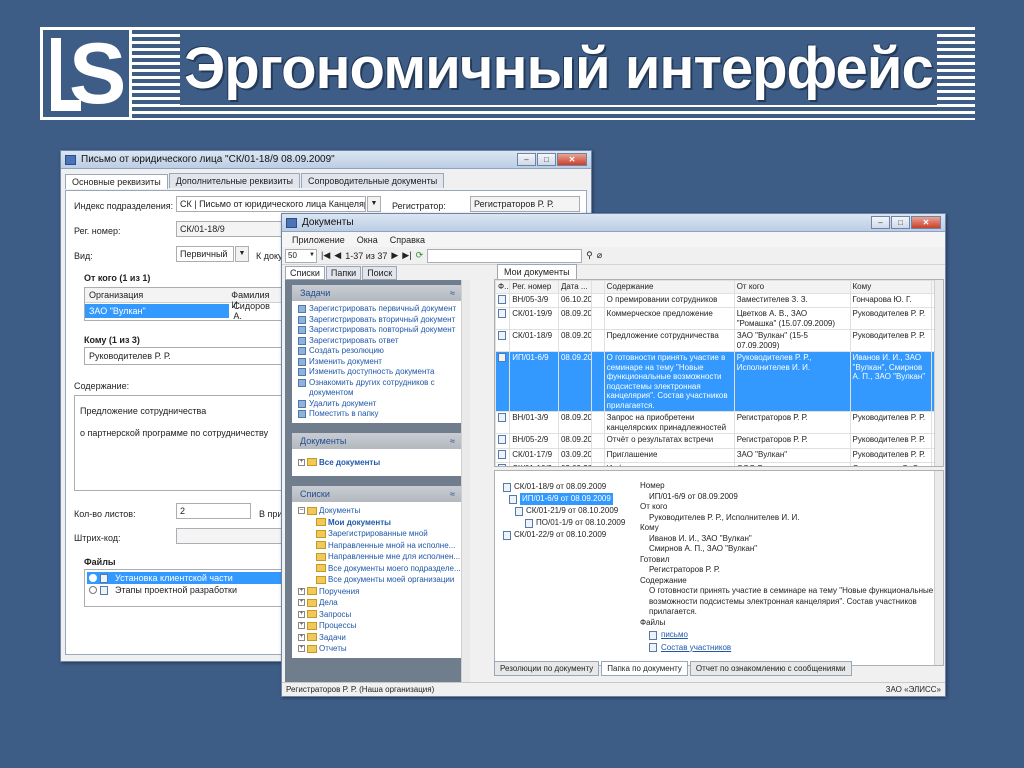  What do you see at coordinates (377, 523) in the screenshot?
I see `tree-item-list: Мои документы` at bounding box center [377, 523].